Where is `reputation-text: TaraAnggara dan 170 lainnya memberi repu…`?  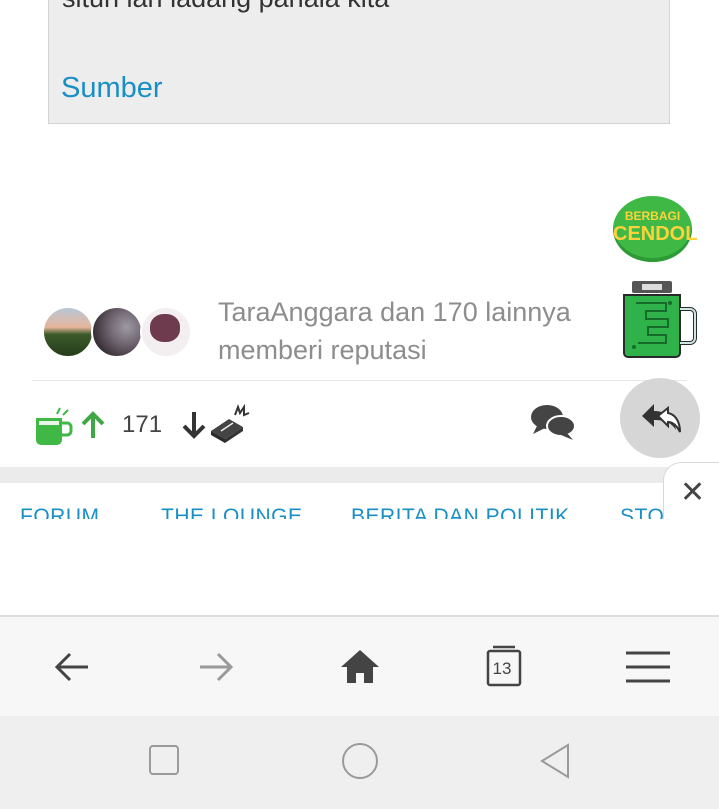
reputation-text: TaraAnggara dan 170 lainnya memberi repu… is located at coordinates (408, 331).